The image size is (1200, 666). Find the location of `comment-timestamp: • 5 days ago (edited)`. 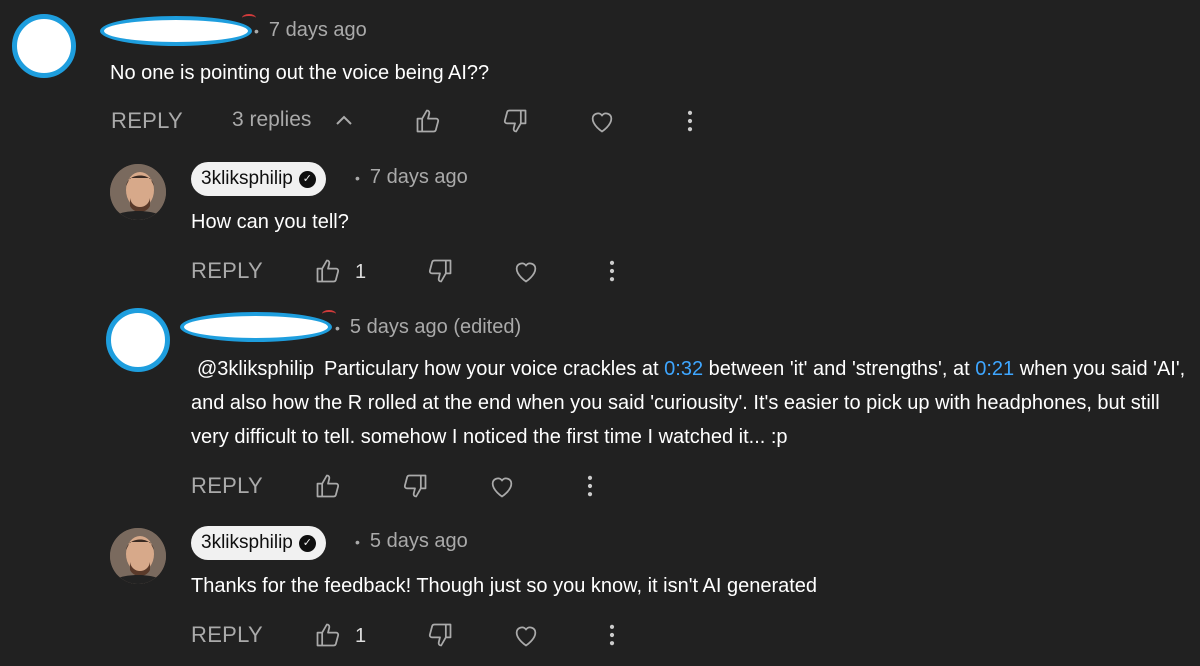

comment-timestamp: • 5 days ago (edited) is located at coordinates (428, 327).